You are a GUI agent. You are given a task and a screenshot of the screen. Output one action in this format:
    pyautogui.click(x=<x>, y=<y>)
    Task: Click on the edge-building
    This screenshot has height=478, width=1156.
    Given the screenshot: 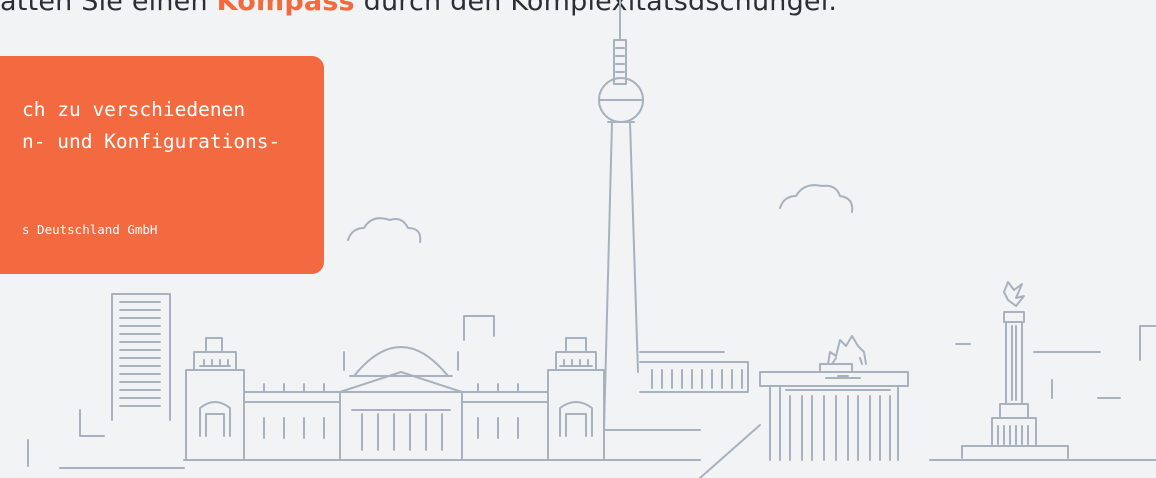 What is the action you would take?
    pyautogui.click(x=1147, y=343)
    